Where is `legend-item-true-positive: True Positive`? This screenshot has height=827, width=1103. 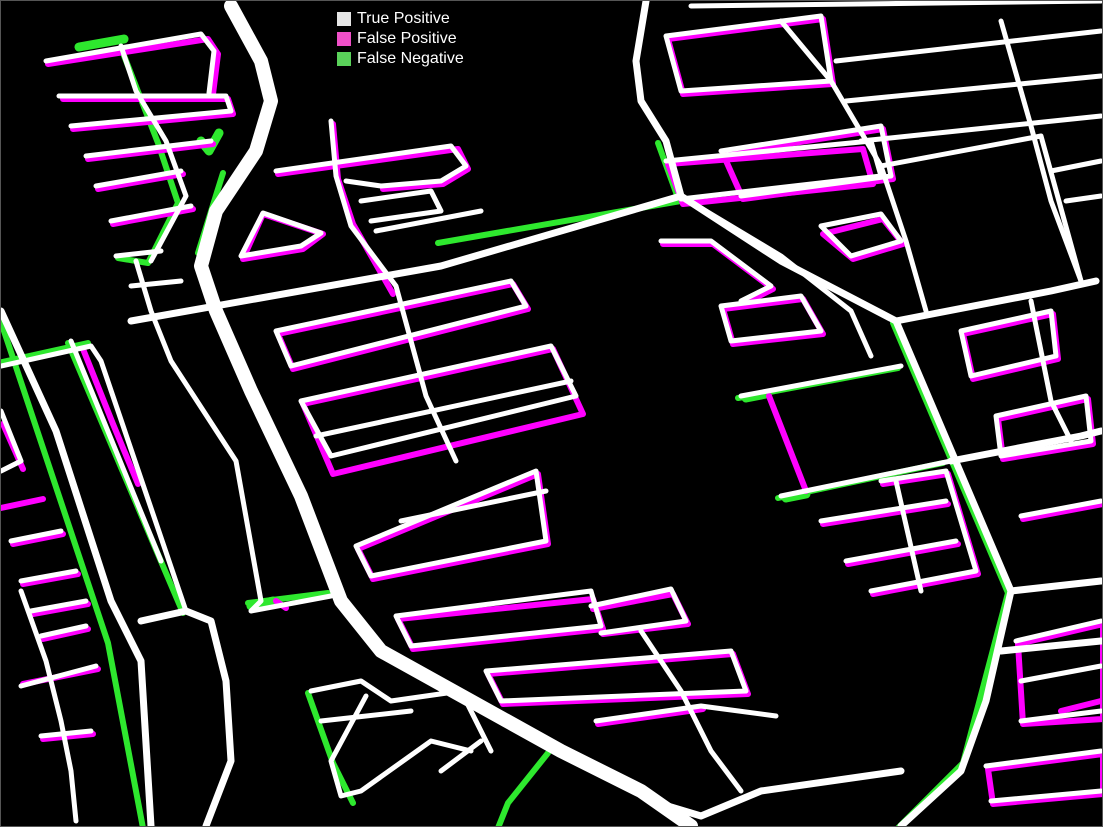 legend-item-true-positive: True Positive is located at coordinates (400, 19).